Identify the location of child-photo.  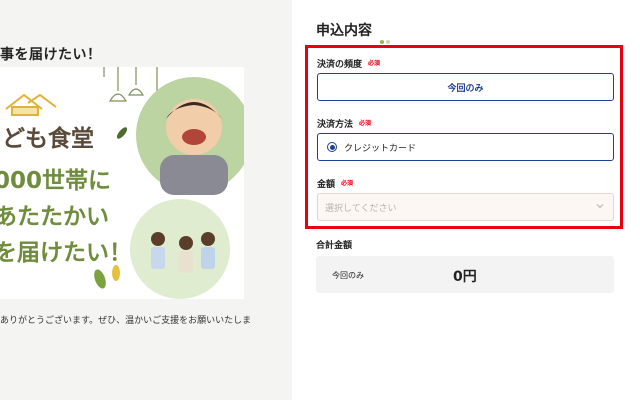
(190, 136).